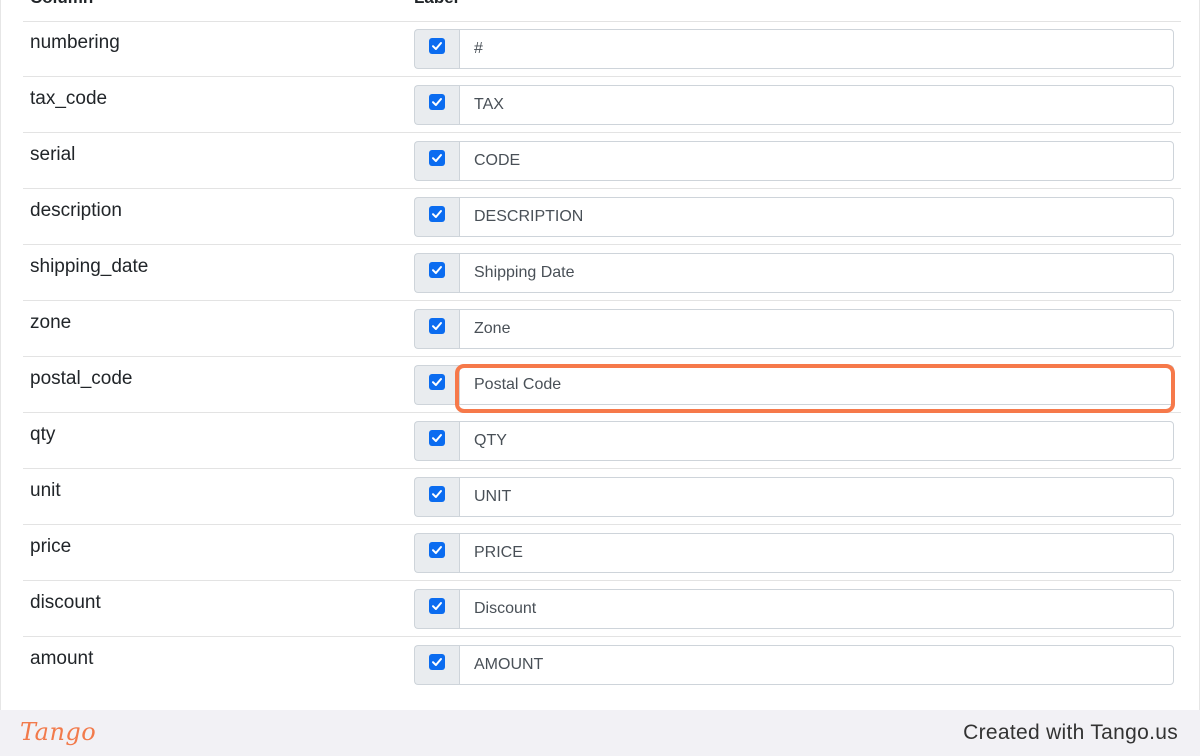  What do you see at coordinates (65, 602) in the screenshot?
I see `column-name: discount` at bounding box center [65, 602].